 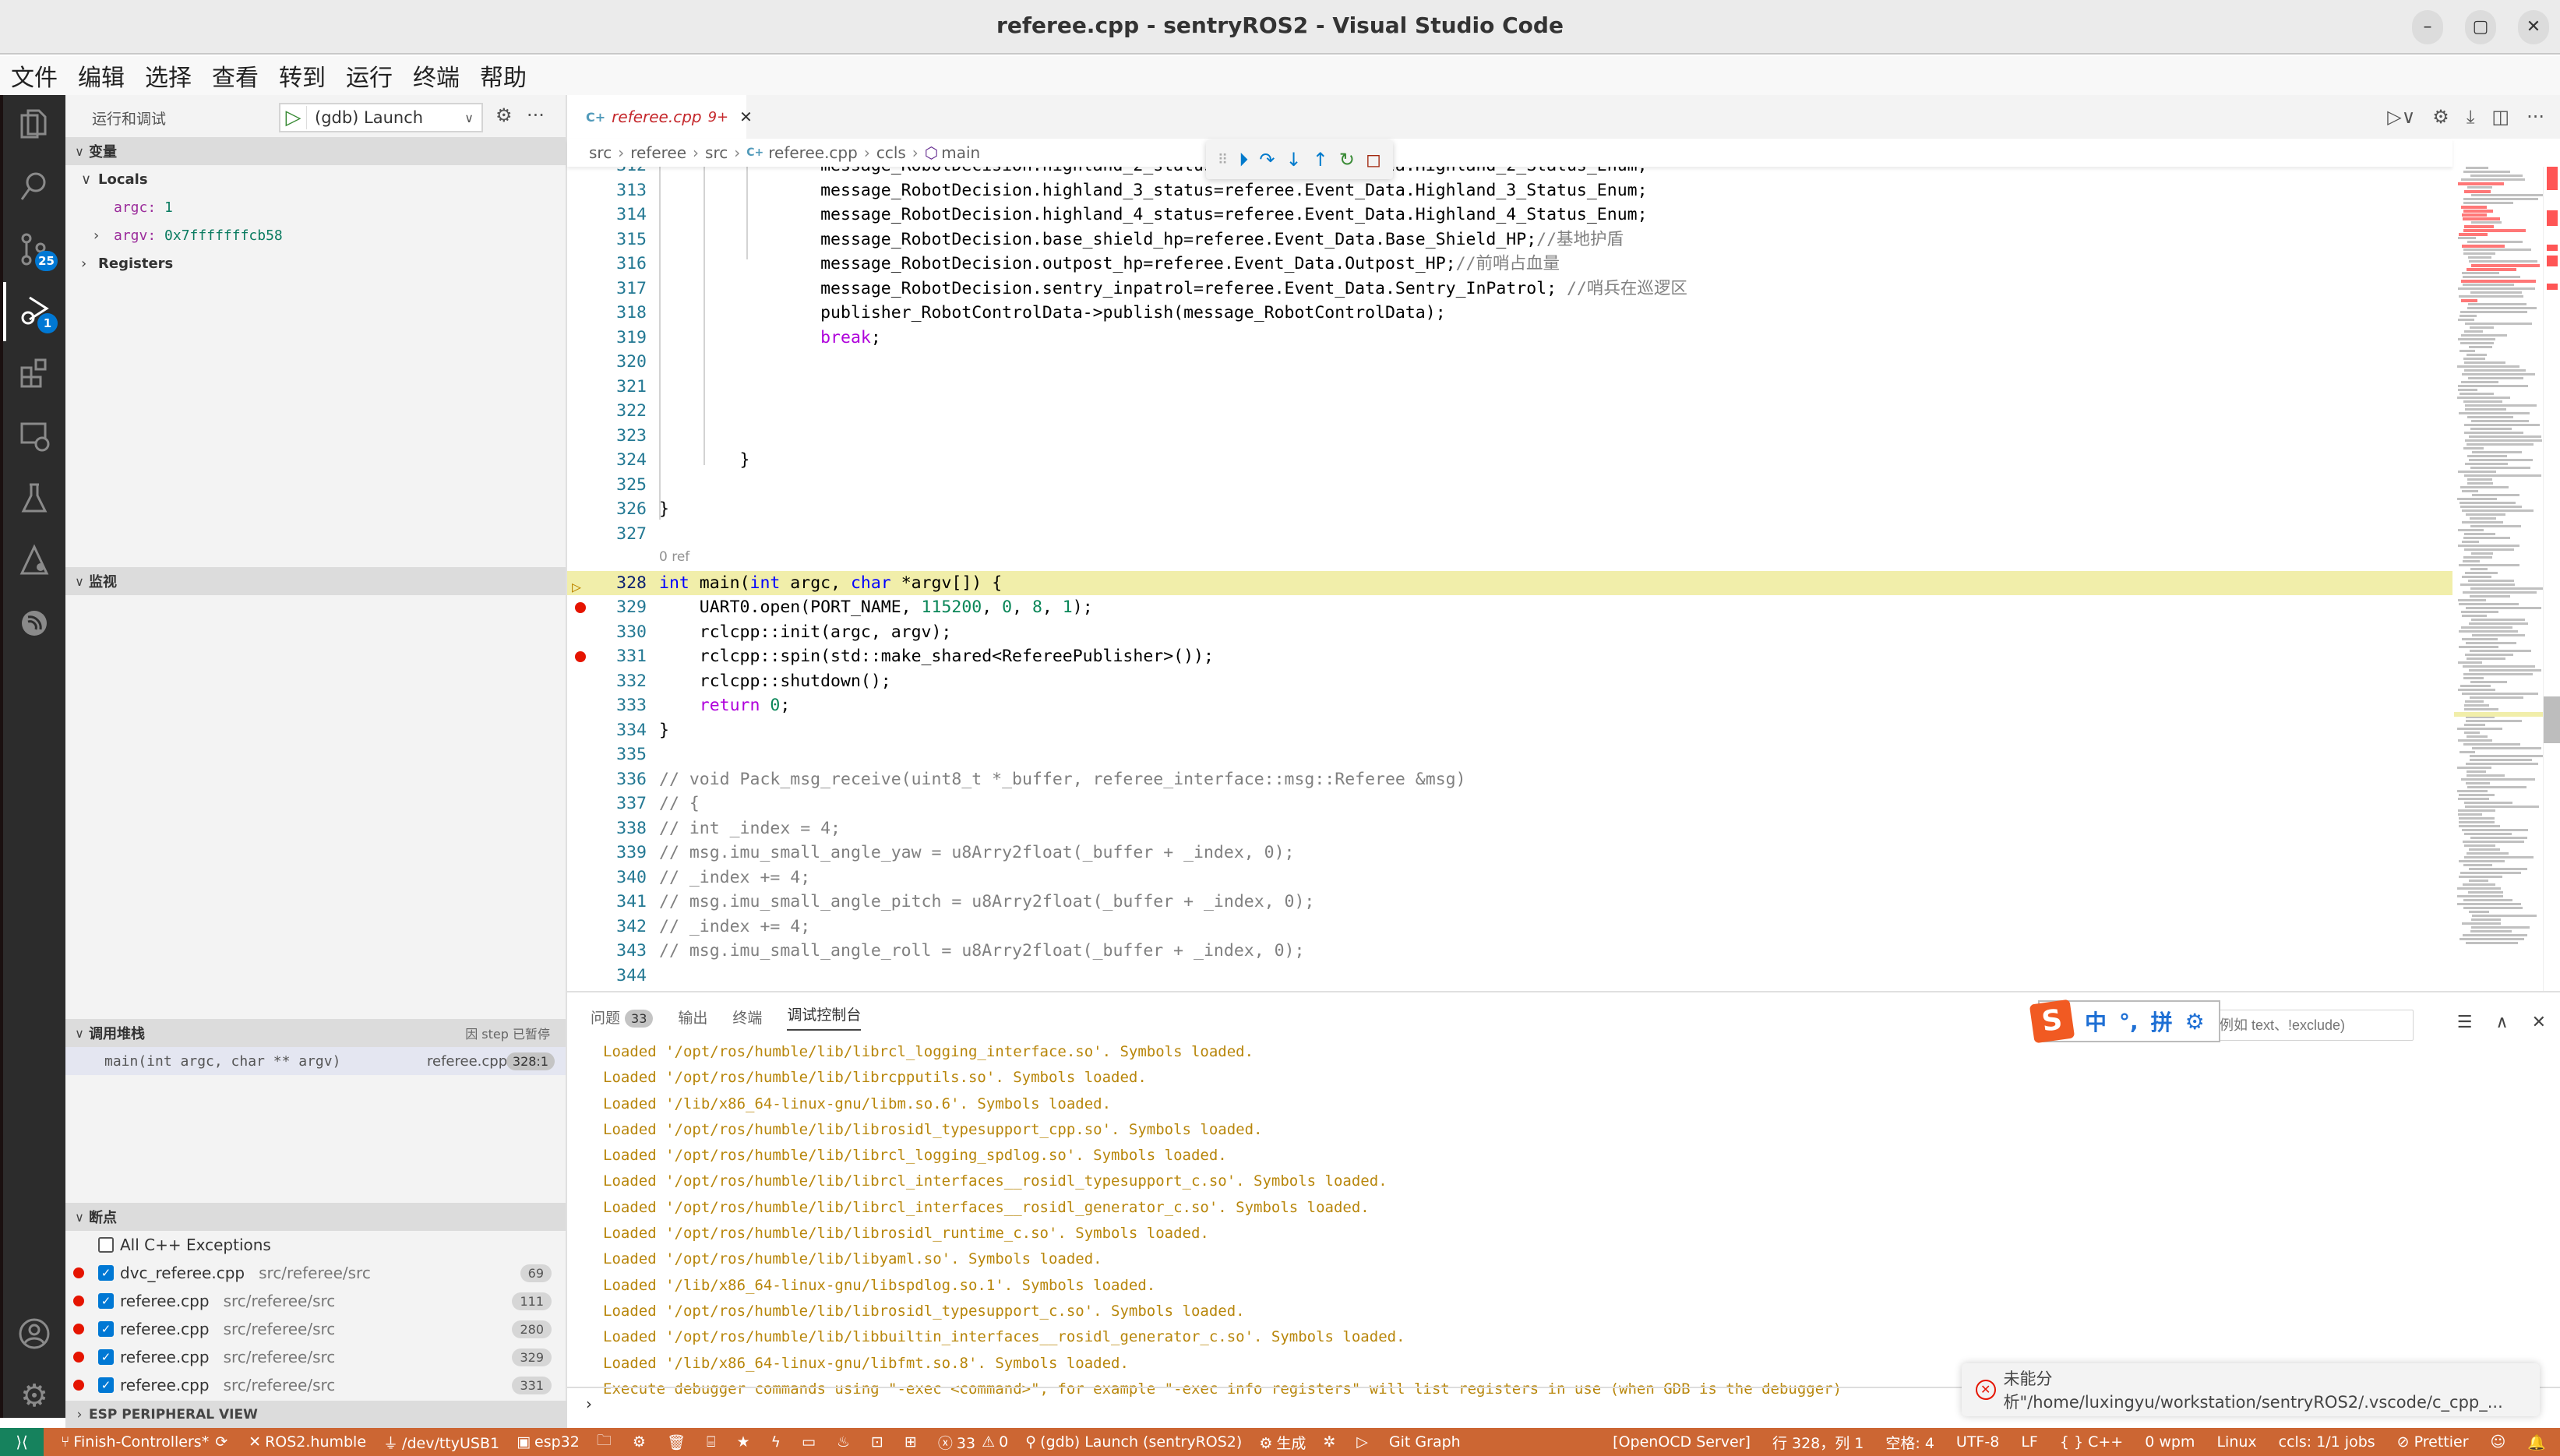 What do you see at coordinates (316, 1415) in the screenshot?
I see `esp-peripheral-section-header: › ESP PERIPHERAL VIEW` at bounding box center [316, 1415].